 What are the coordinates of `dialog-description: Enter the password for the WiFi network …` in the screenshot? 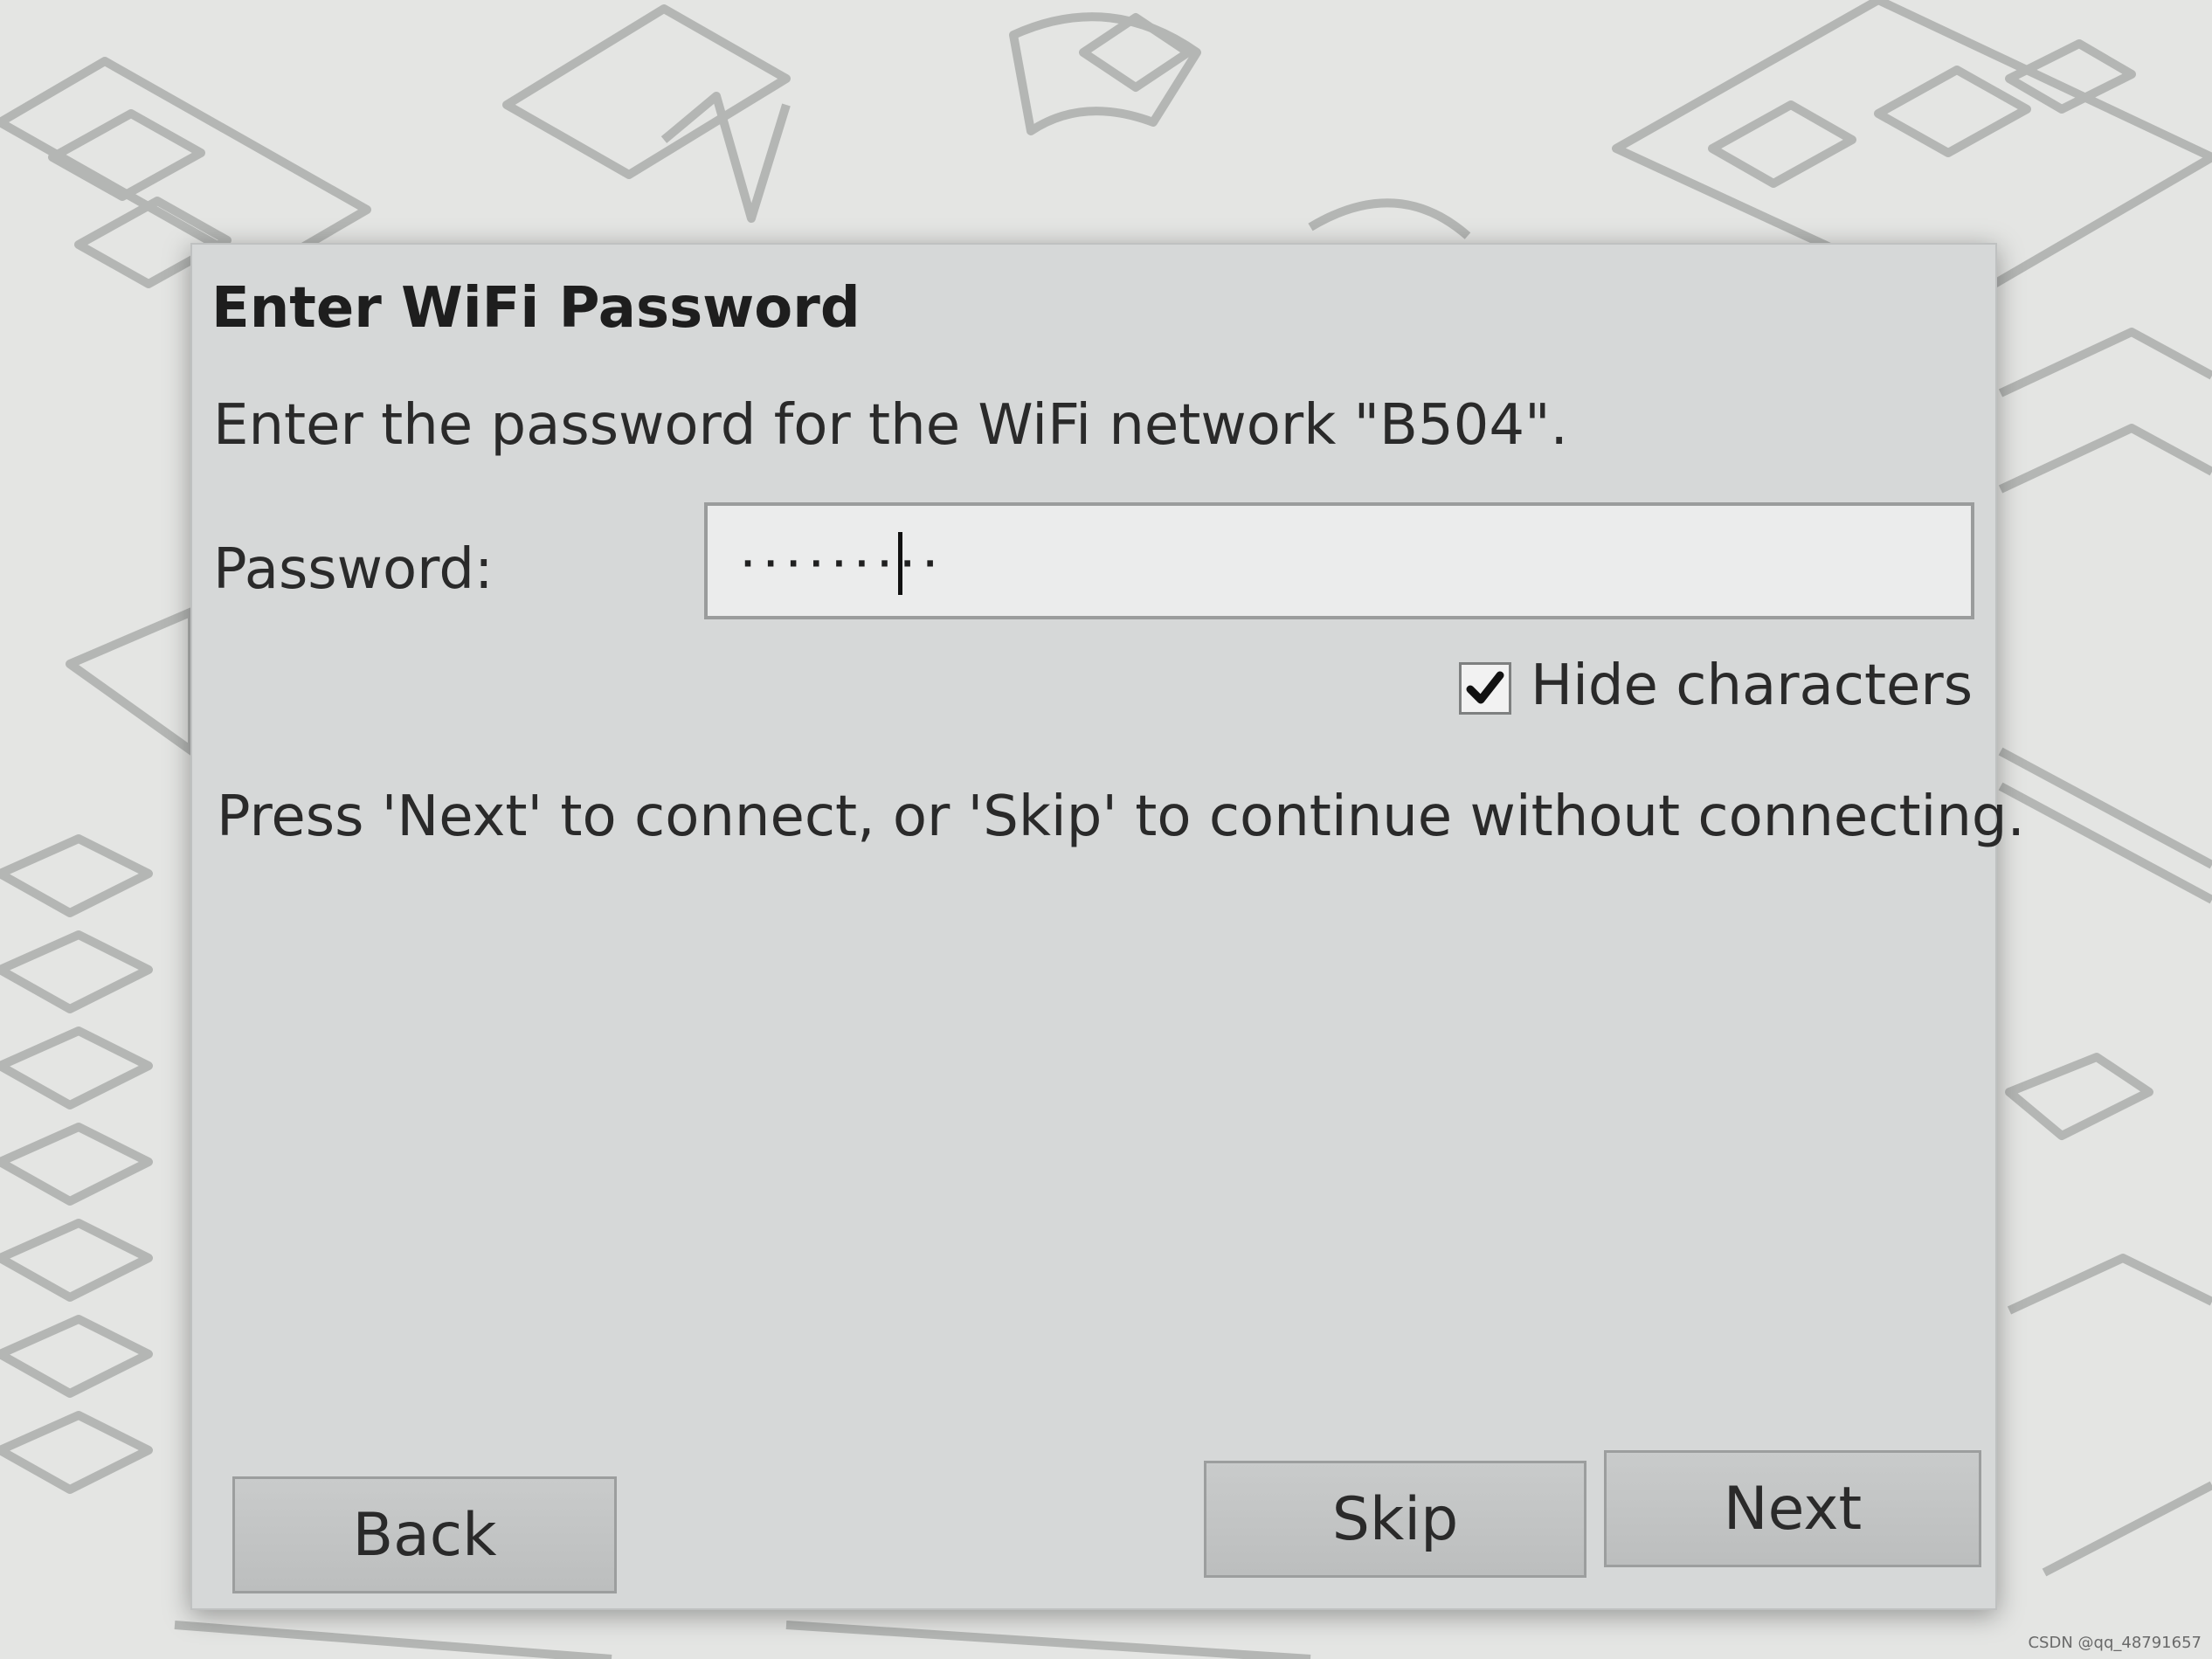 It's located at (890, 425).